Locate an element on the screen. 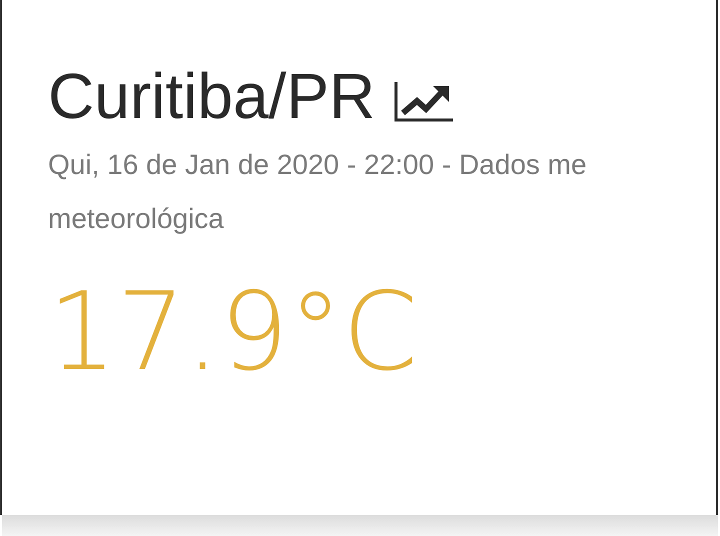 The height and width of the screenshot is (536, 720). line-chart-icon is located at coordinates (424, 101).